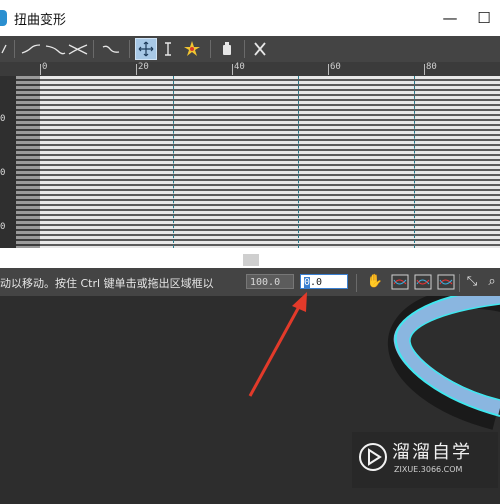  What do you see at coordinates (373, 457) in the screenshot?
I see `play-logo-icon` at bounding box center [373, 457].